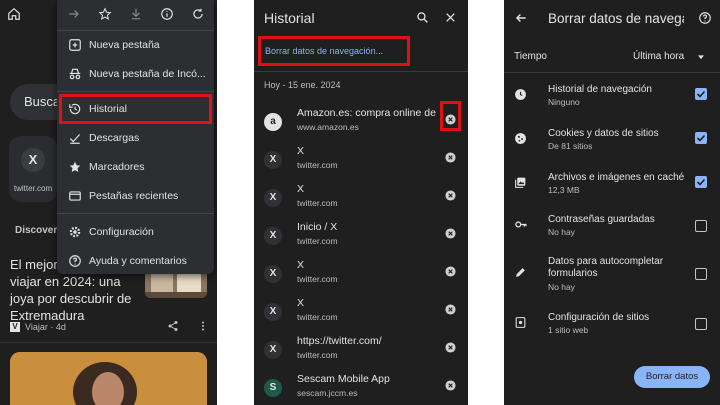  Describe the element at coordinates (520, 272) in the screenshot. I see `pencil-icon` at that location.